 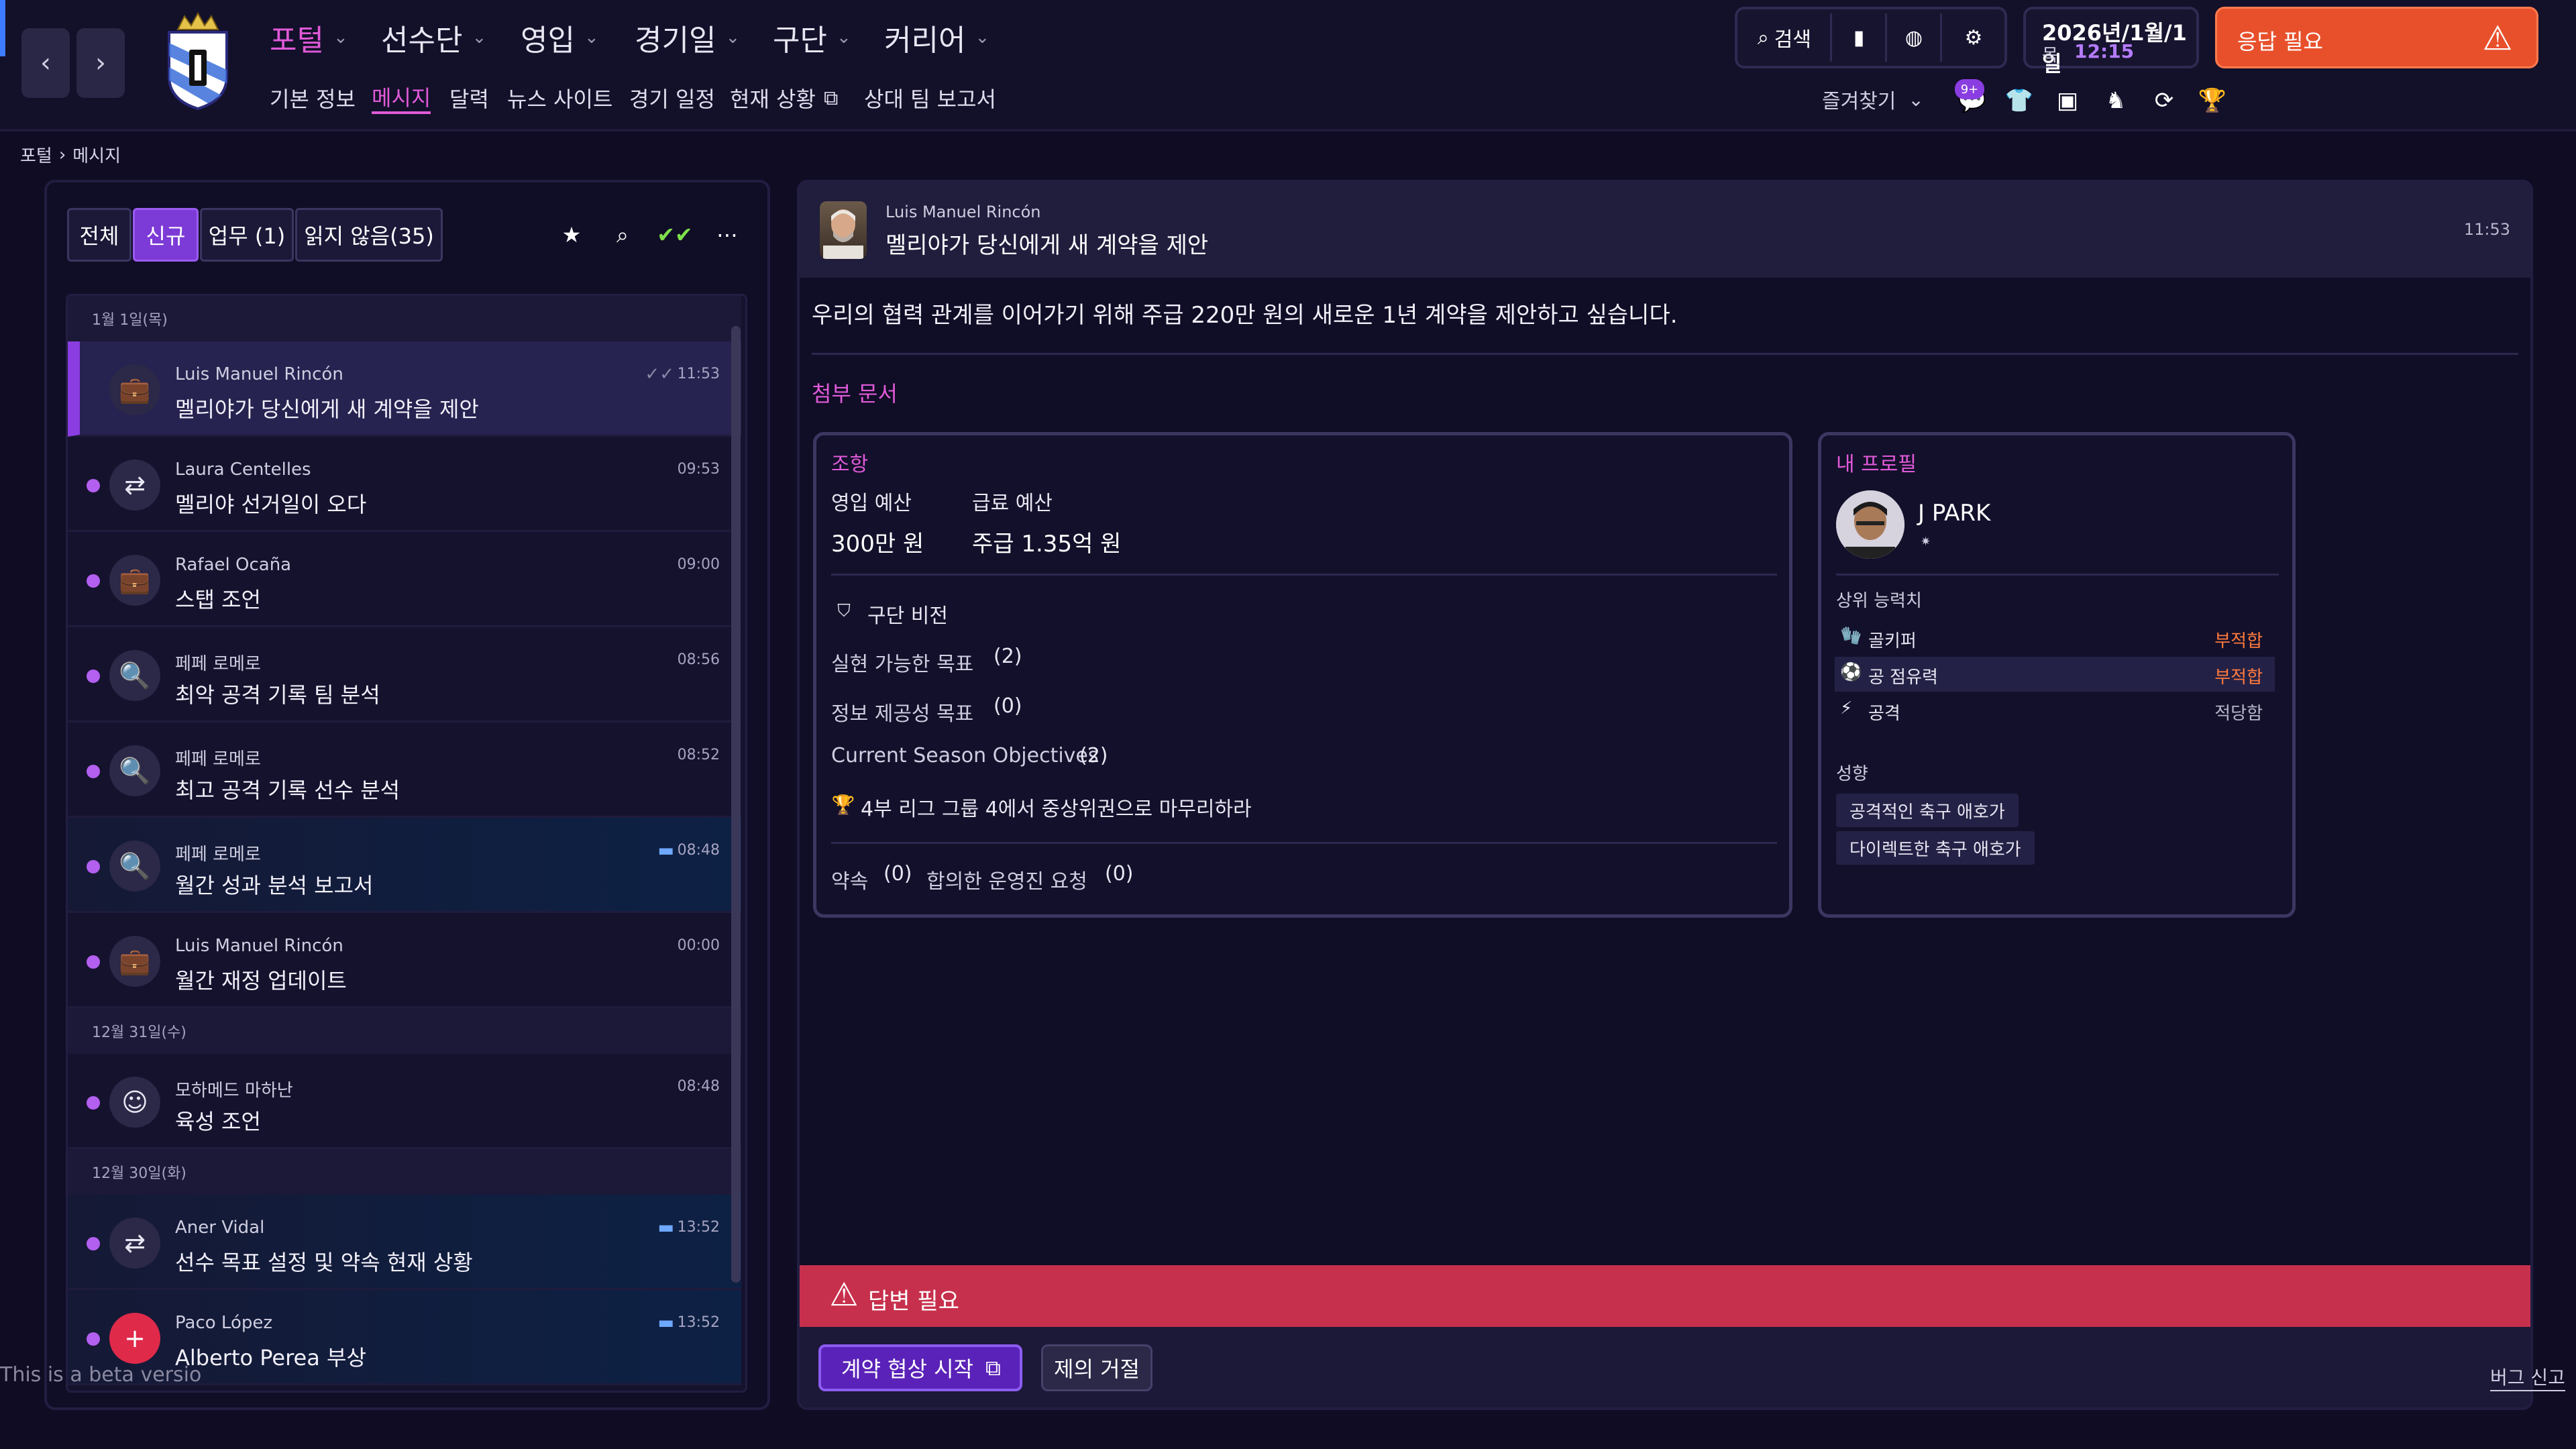 I want to click on profile-title: 내 프로필, so click(x=1876, y=464).